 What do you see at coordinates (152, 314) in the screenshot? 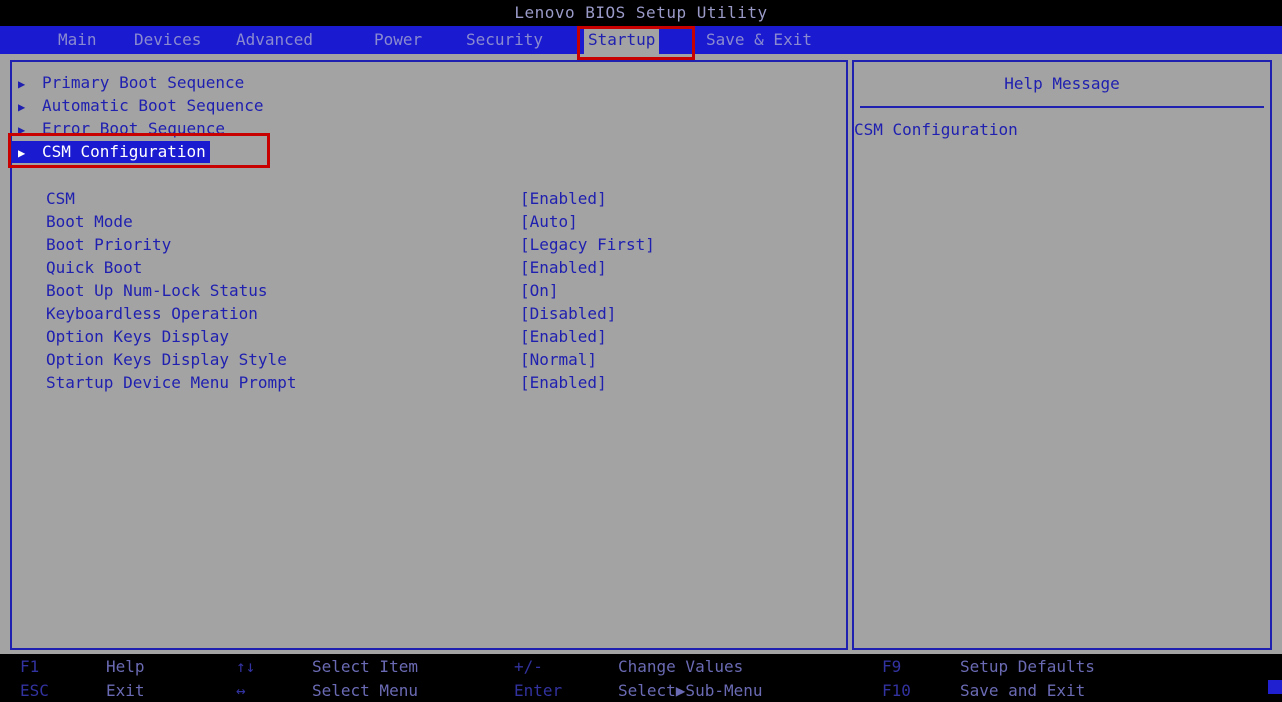
I see `setting-label-keyboardless-operation: Keyboardless Operation` at bounding box center [152, 314].